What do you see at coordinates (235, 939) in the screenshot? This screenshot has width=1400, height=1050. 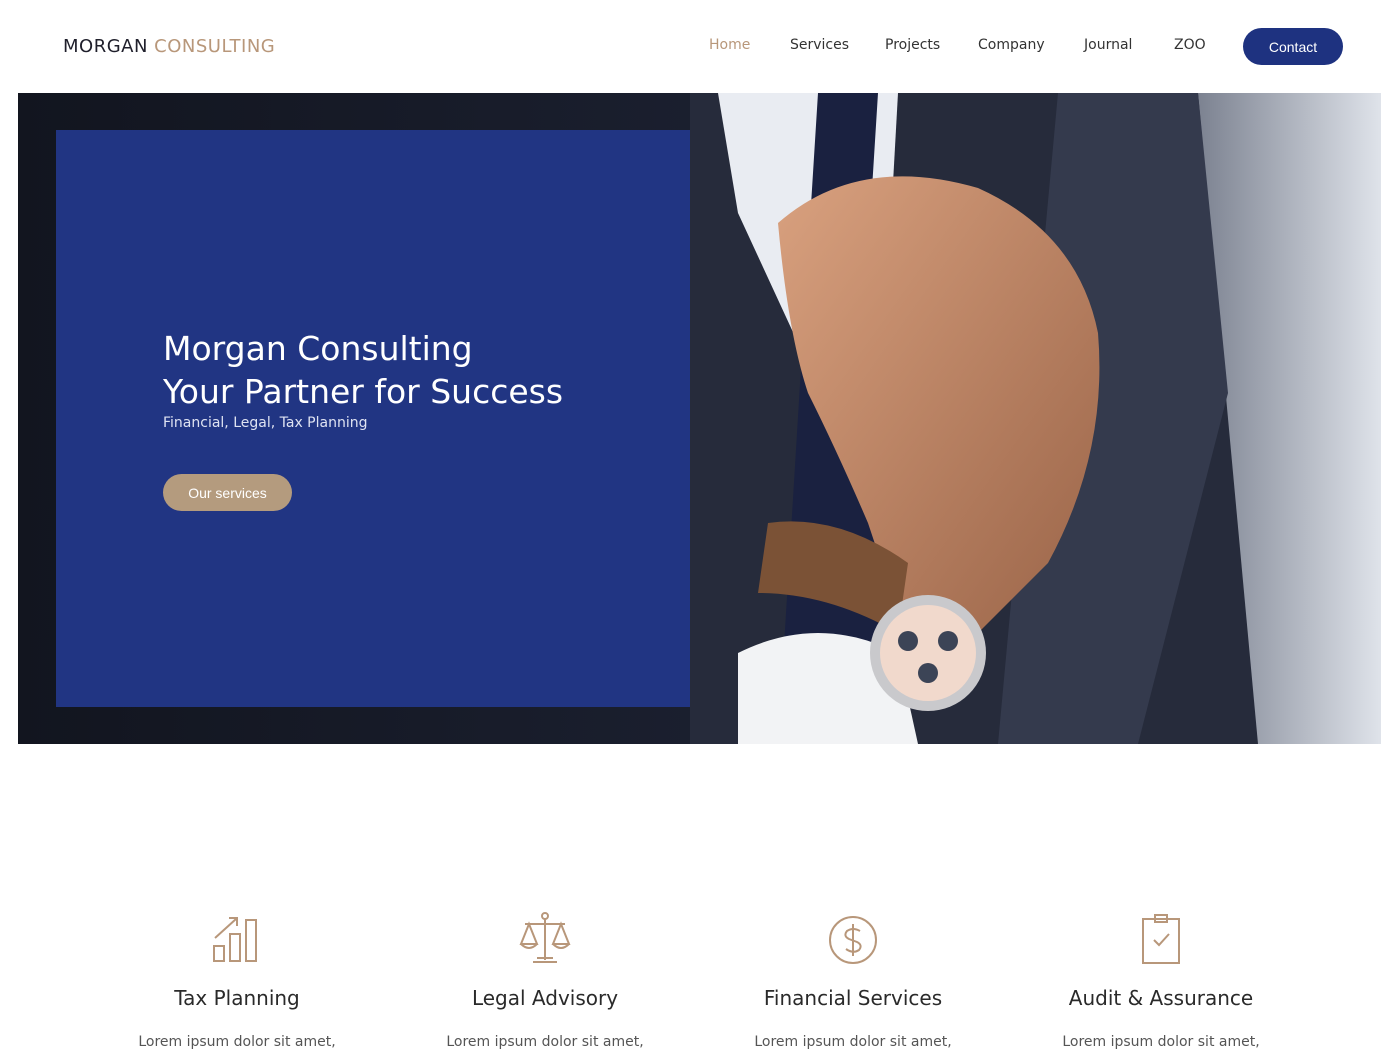 I see `bar-chart-growth-icon` at bounding box center [235, 939].